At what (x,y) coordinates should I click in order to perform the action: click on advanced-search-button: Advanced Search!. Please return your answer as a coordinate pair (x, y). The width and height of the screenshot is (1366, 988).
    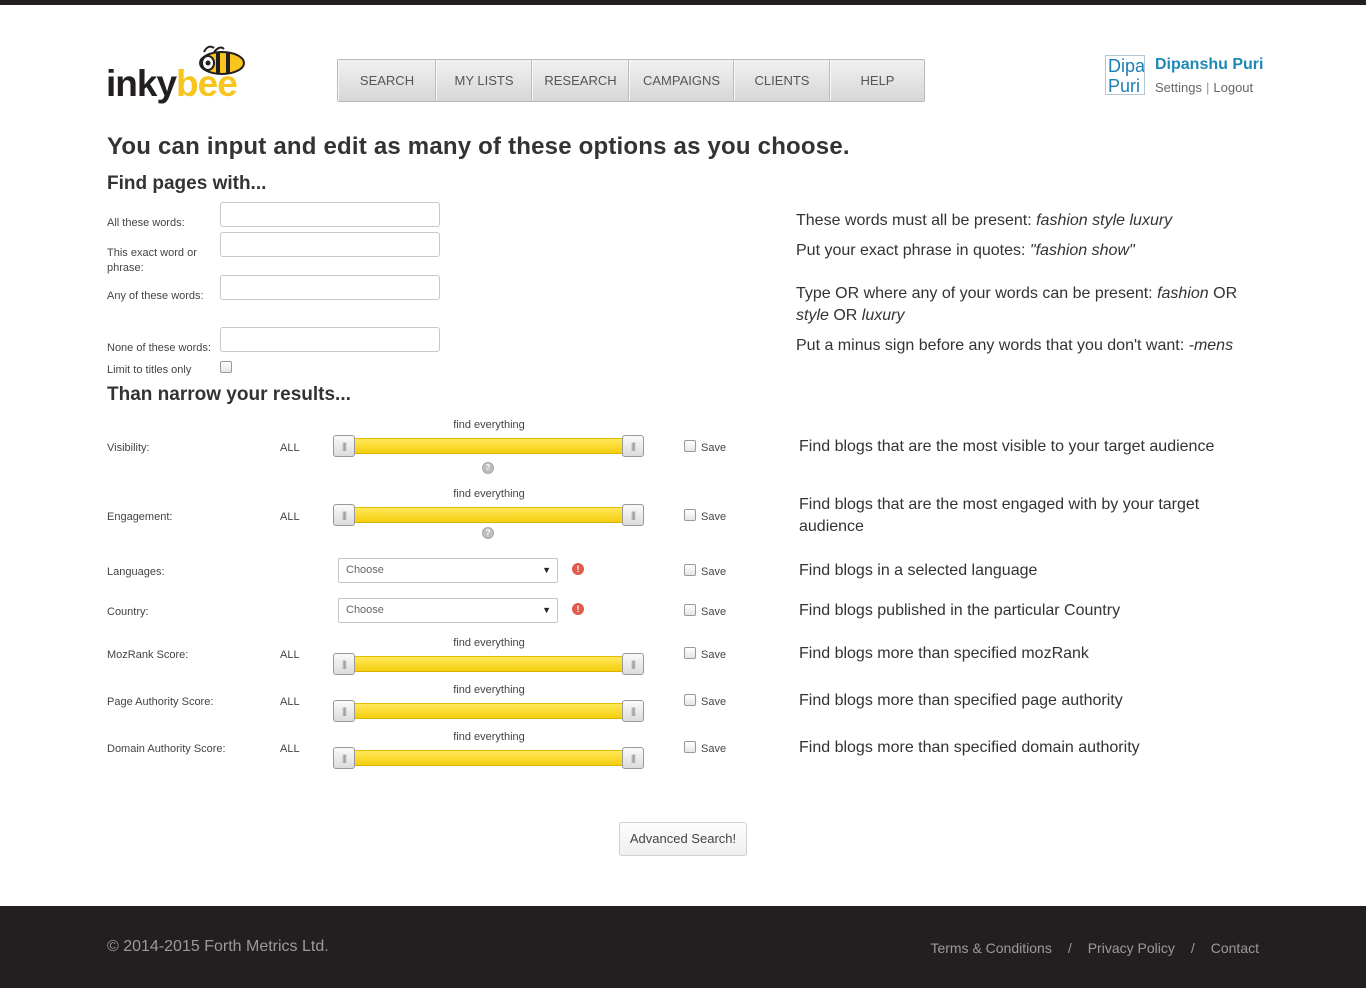
    Looking at the image, I should click on (683, 839).